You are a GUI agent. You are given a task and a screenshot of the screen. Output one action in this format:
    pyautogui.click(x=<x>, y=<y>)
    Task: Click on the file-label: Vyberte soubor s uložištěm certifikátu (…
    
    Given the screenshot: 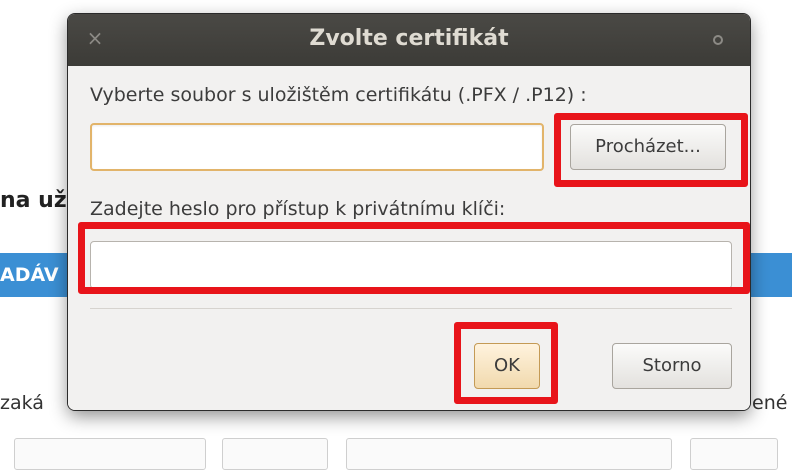 What is the action you would take?
    pyautogui.click(x=338, y=95)
    